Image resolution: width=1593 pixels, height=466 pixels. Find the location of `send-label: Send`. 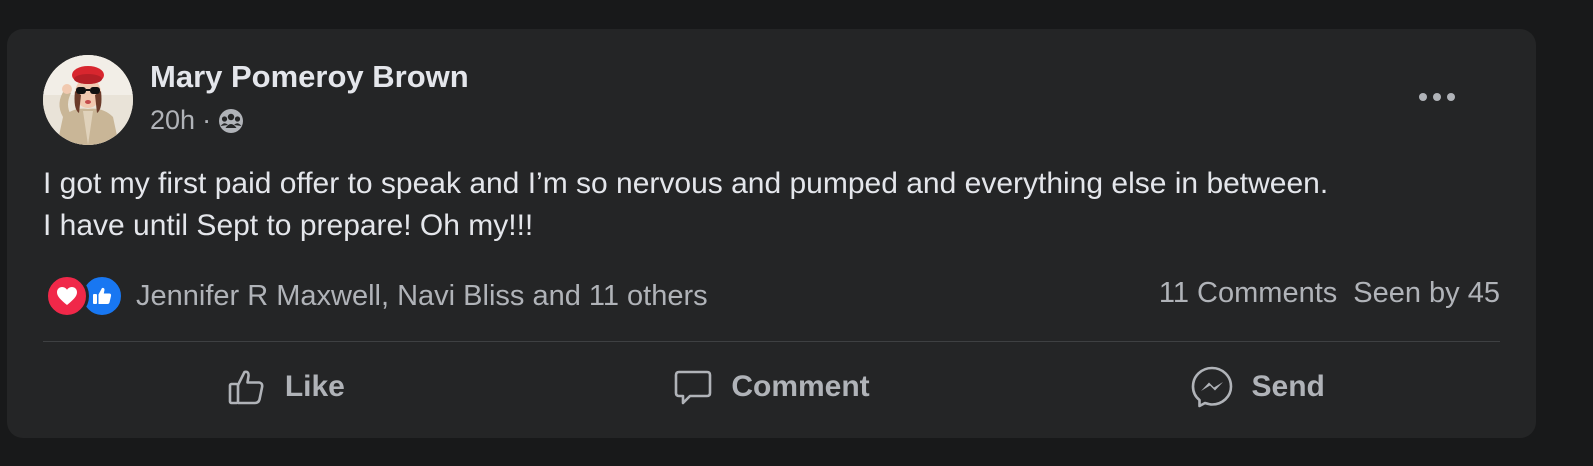

send-label: Send is located at coordinates (1288, 386).